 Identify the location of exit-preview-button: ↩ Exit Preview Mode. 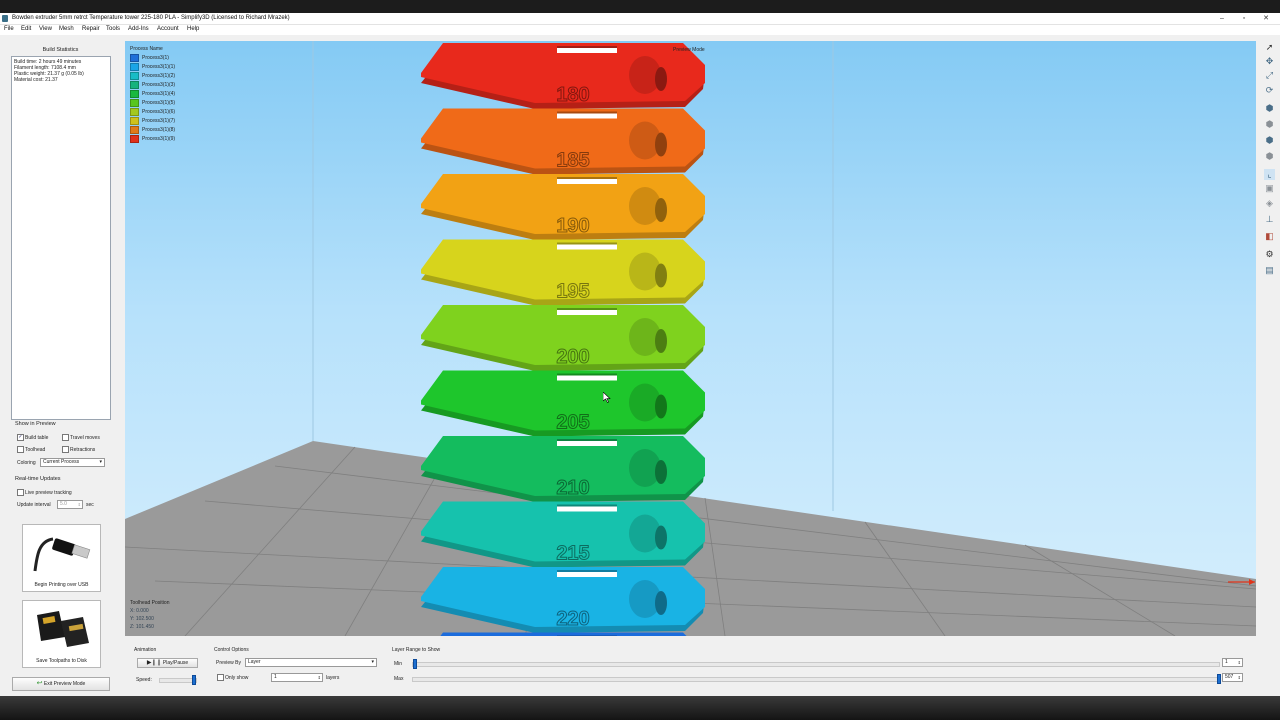
(61, 684).